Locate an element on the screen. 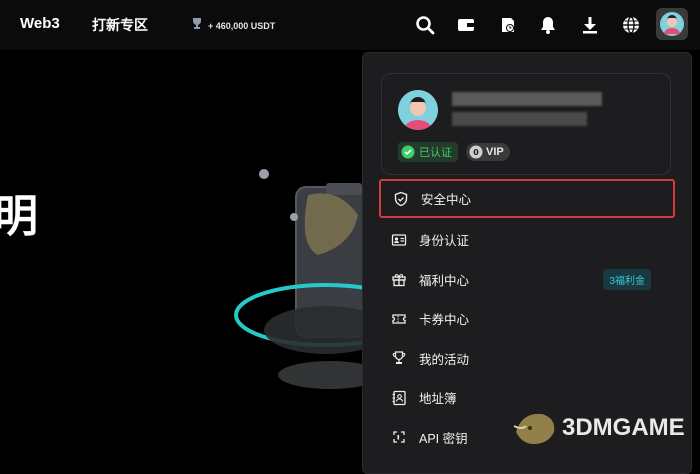 The image size is (700, 474). profile-avatar is located at coordinates (418, 110).